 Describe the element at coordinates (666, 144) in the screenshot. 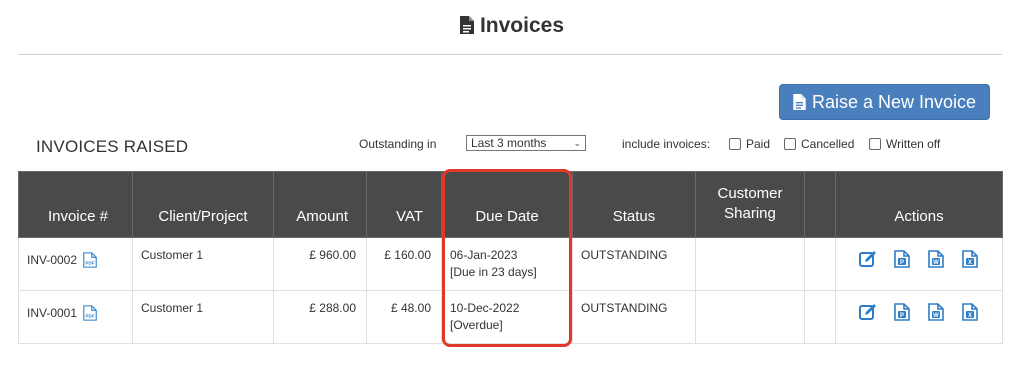

I see `include-label: include invoices:` at that location.